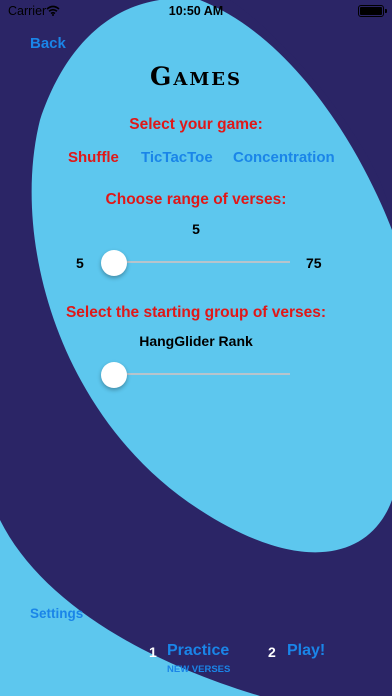  I want to click on range-slider-thumb, so click(114, 263).